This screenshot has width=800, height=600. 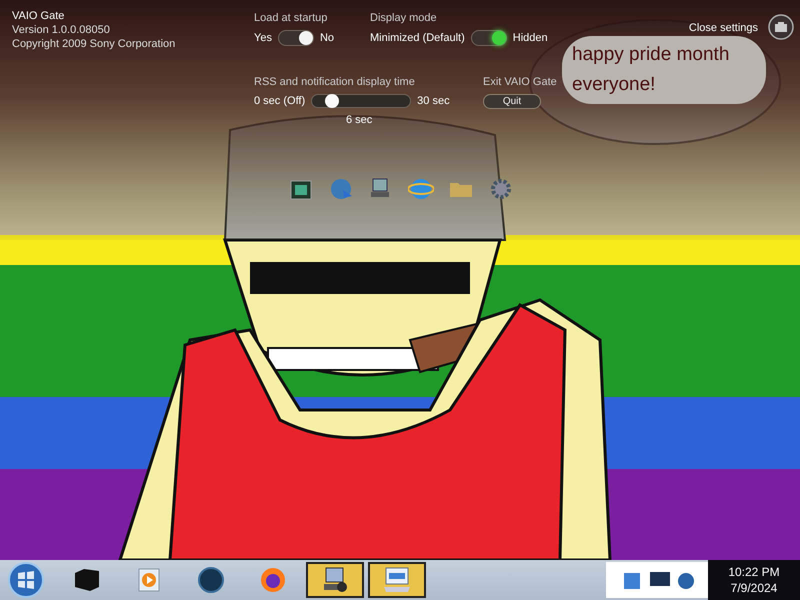 I want to click on slider-thumb, so click(x=331, y=101).